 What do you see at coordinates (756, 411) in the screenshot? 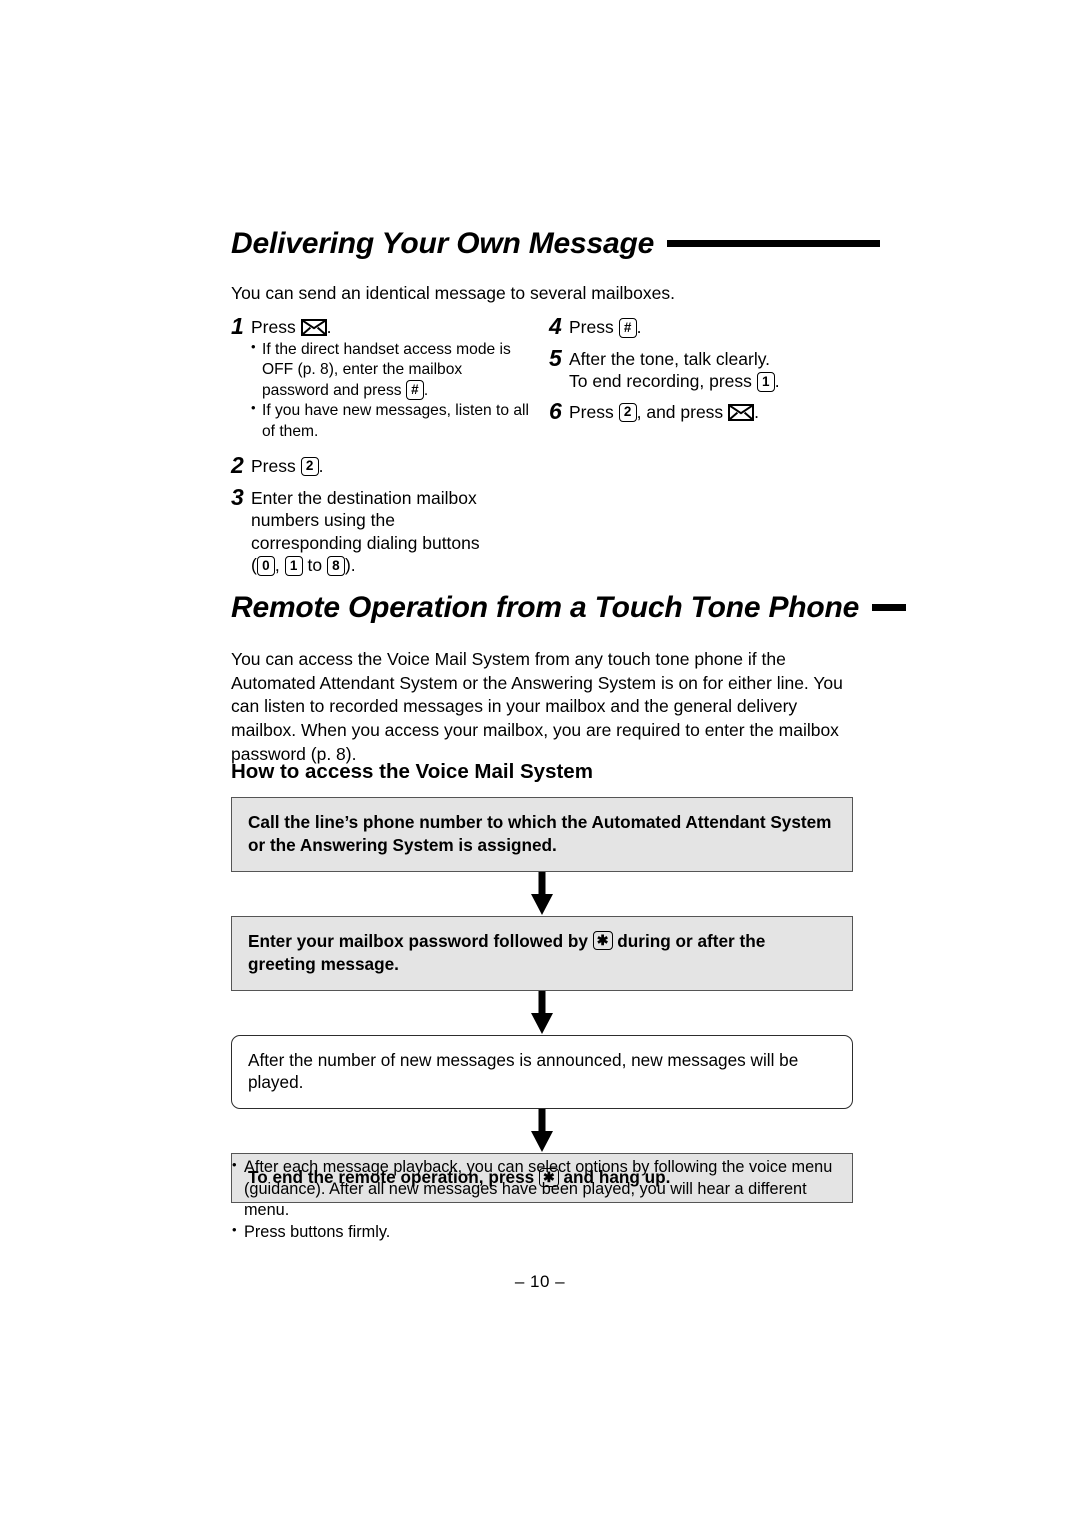
I see `step-6-period: .` at bounding box center [756, 411].